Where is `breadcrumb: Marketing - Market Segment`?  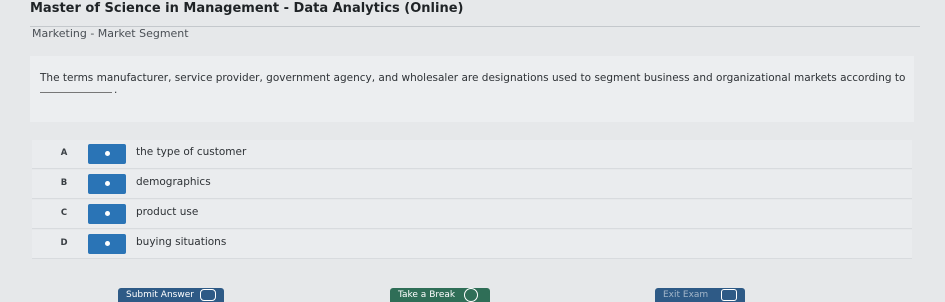
breadcrumb: Marketing - Market Segment is located at coordinates (110, 33).